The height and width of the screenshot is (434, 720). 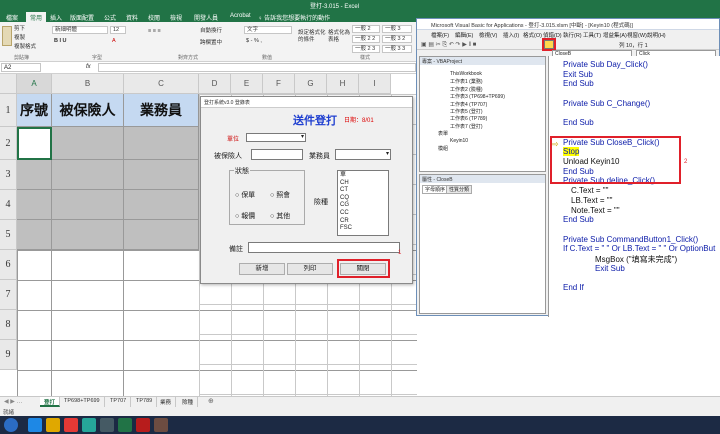 I want to click on fx-icon: fx, so click(x=88, y=67).